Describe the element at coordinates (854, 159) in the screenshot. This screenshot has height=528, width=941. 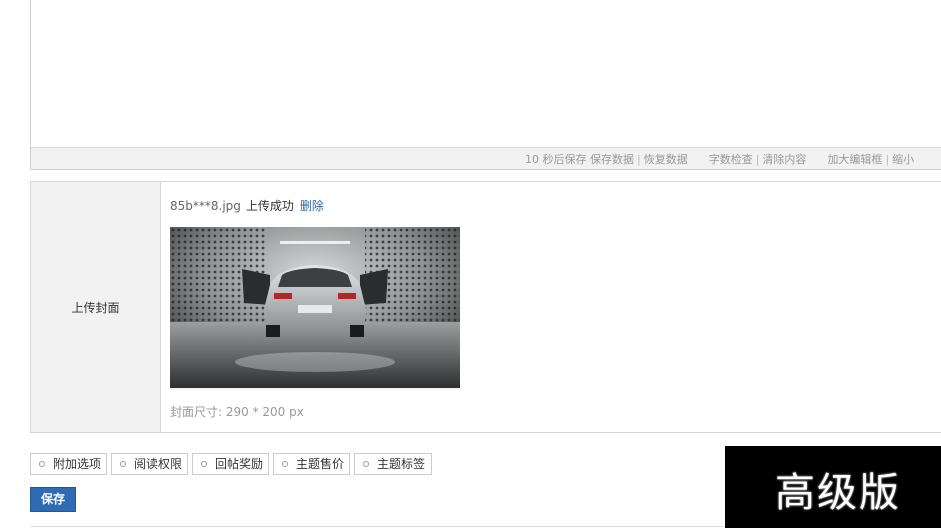
I see `enlarge-editor-link: 加大编辑框` at that location.